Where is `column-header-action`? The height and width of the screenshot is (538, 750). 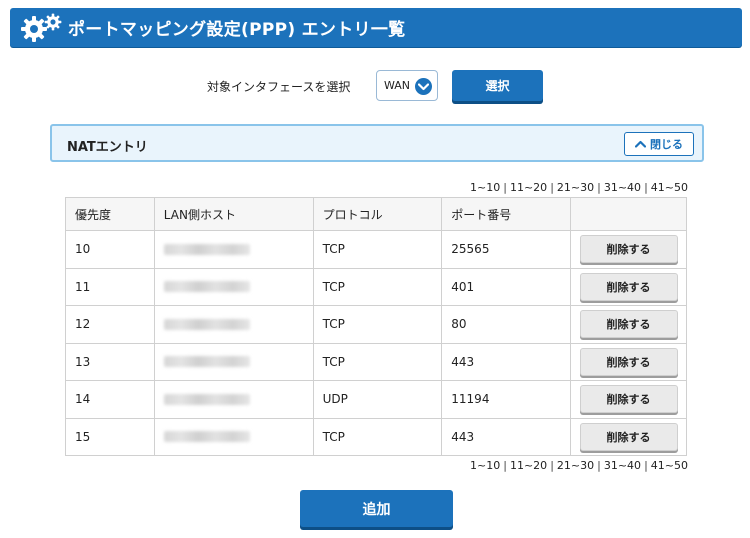
column-header-action is located at coordinates (628, 214).